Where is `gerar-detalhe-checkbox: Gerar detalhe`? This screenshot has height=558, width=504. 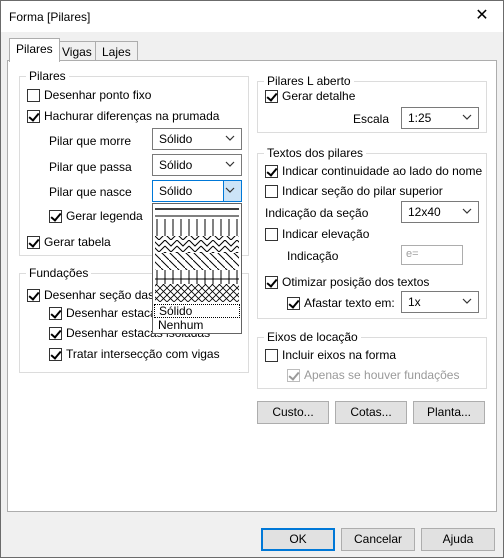 gerar-detalhe-checkbox: Gerar detalhe is located at coordinates (310, 96).